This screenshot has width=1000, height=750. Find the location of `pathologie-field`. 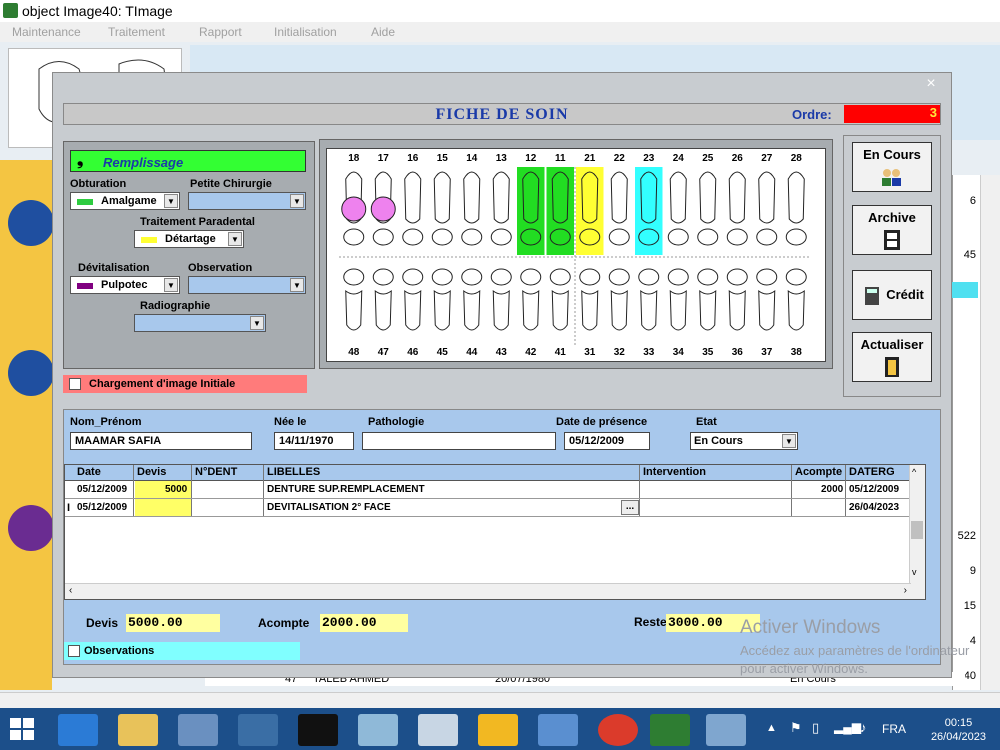

pathologie-field is located at coordinates (459, 441).